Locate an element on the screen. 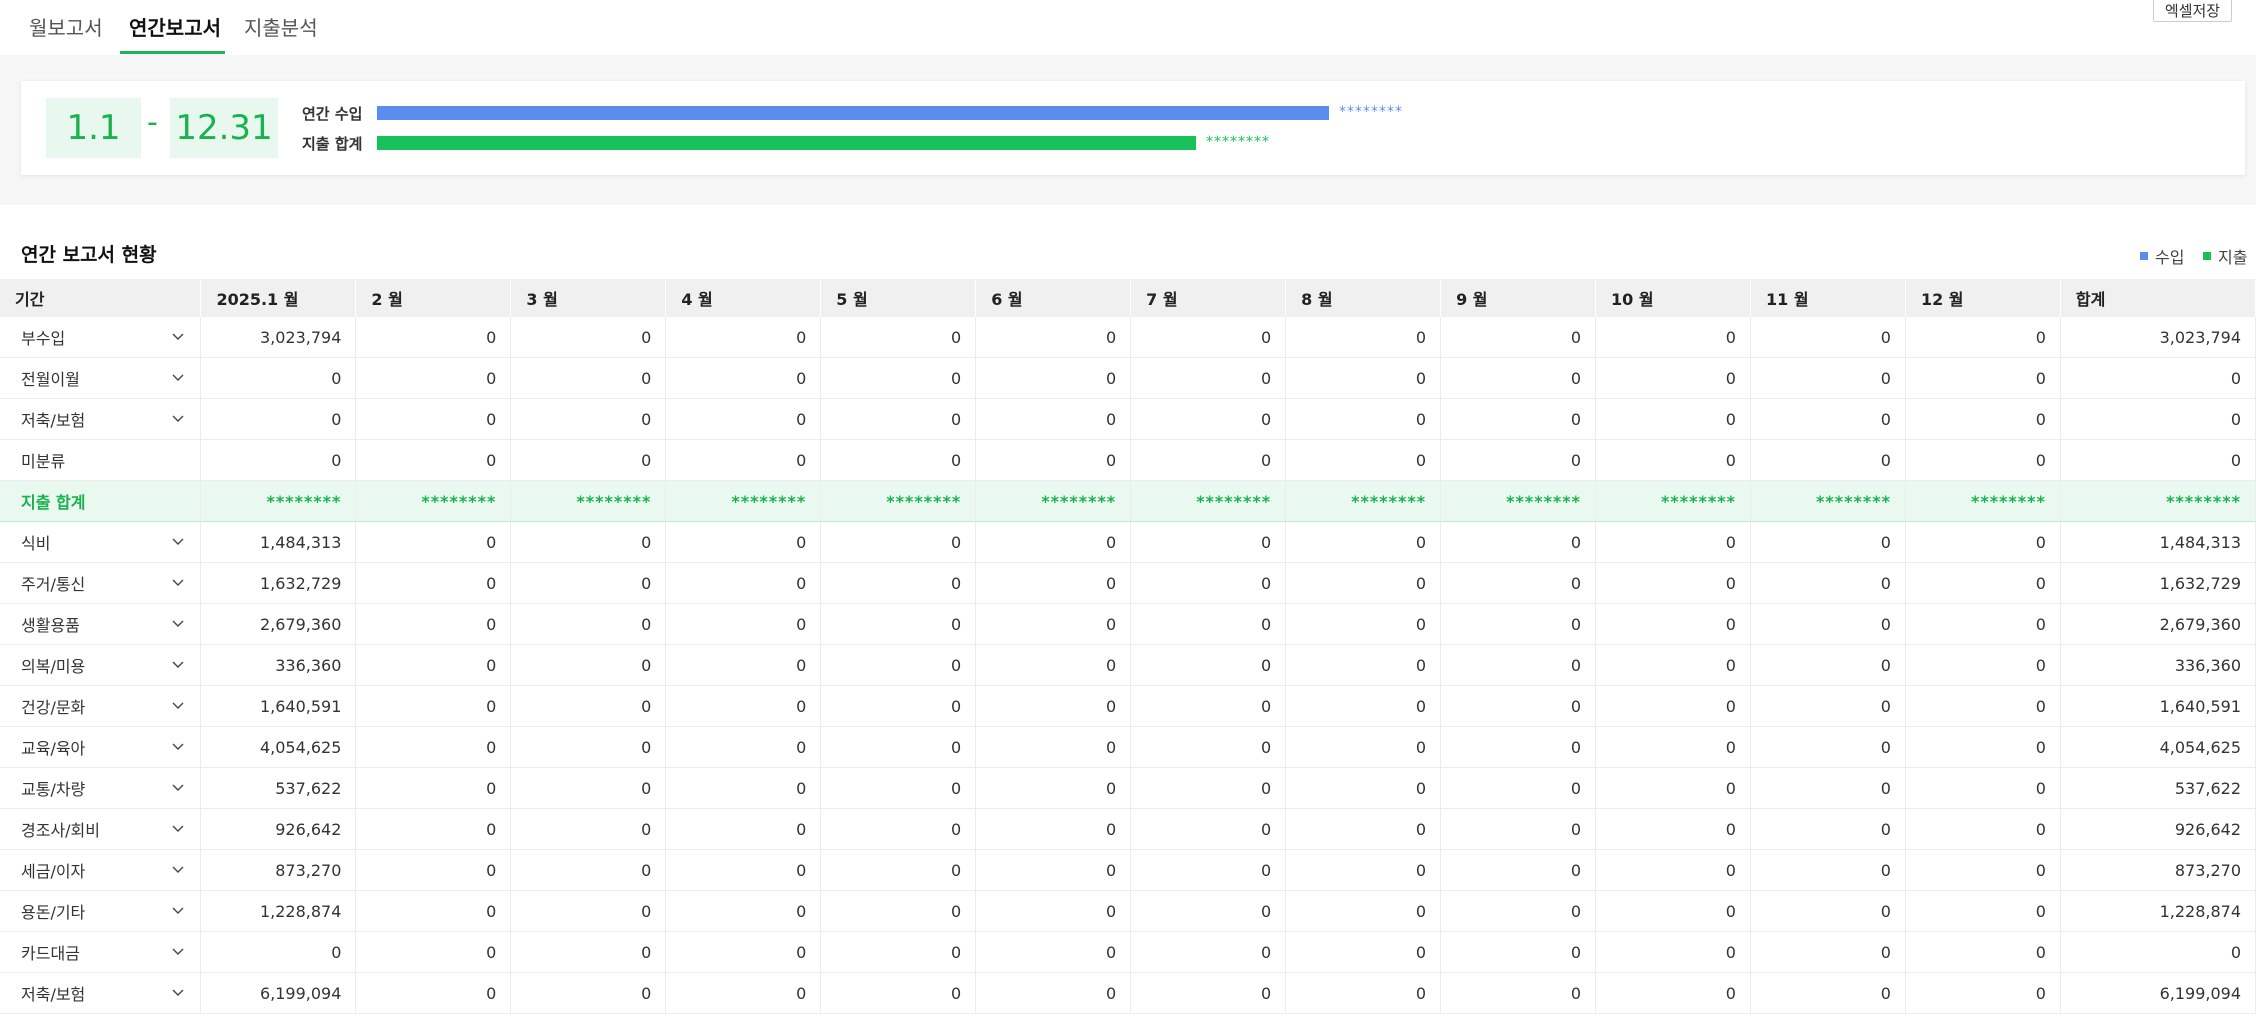  table-row: 저축/보험 6,199,094 0 0 0 0 0 0 0 0 0 0 0 6,199,094 is located at coordinates (1128, 993).